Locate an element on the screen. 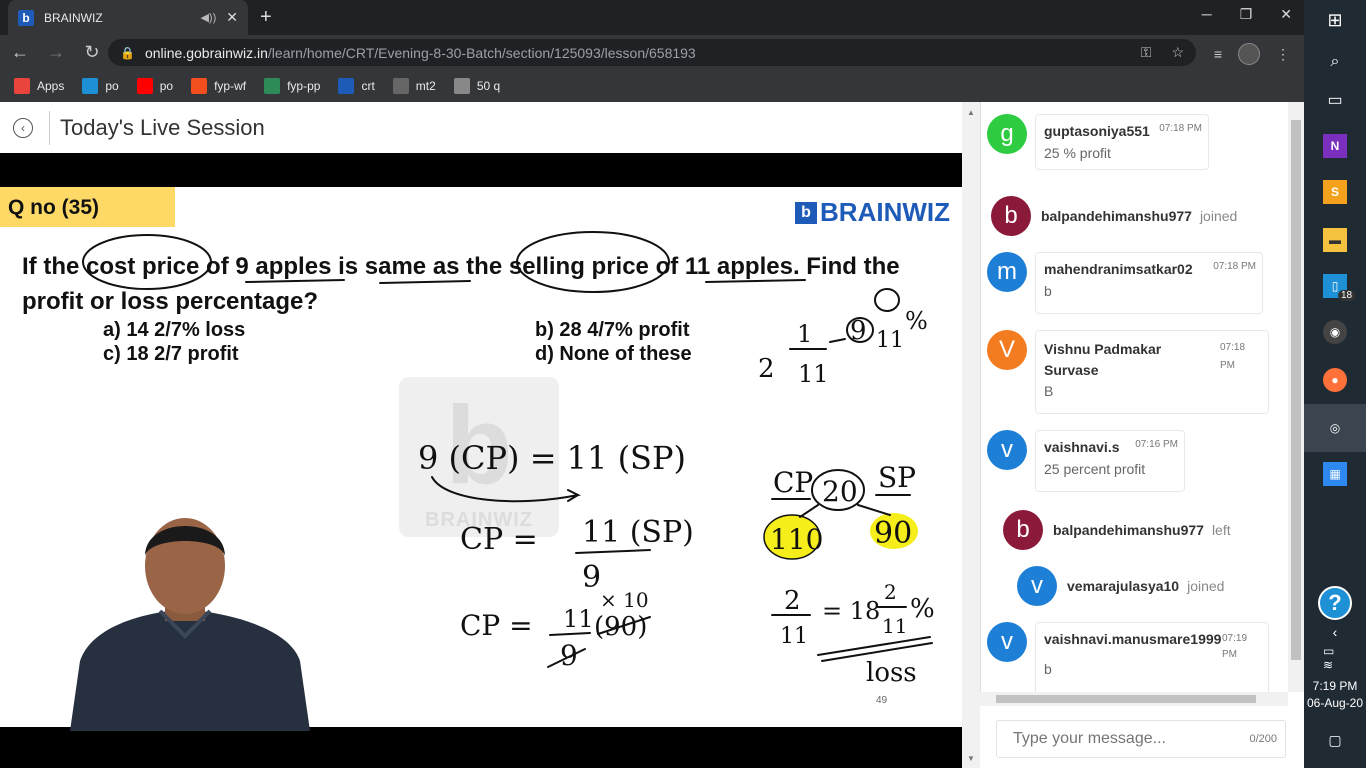 Image resolution: width=1366 pixels, height=768 pixels. media-player-icon: ◉ is located at coordinates (1335, 332).